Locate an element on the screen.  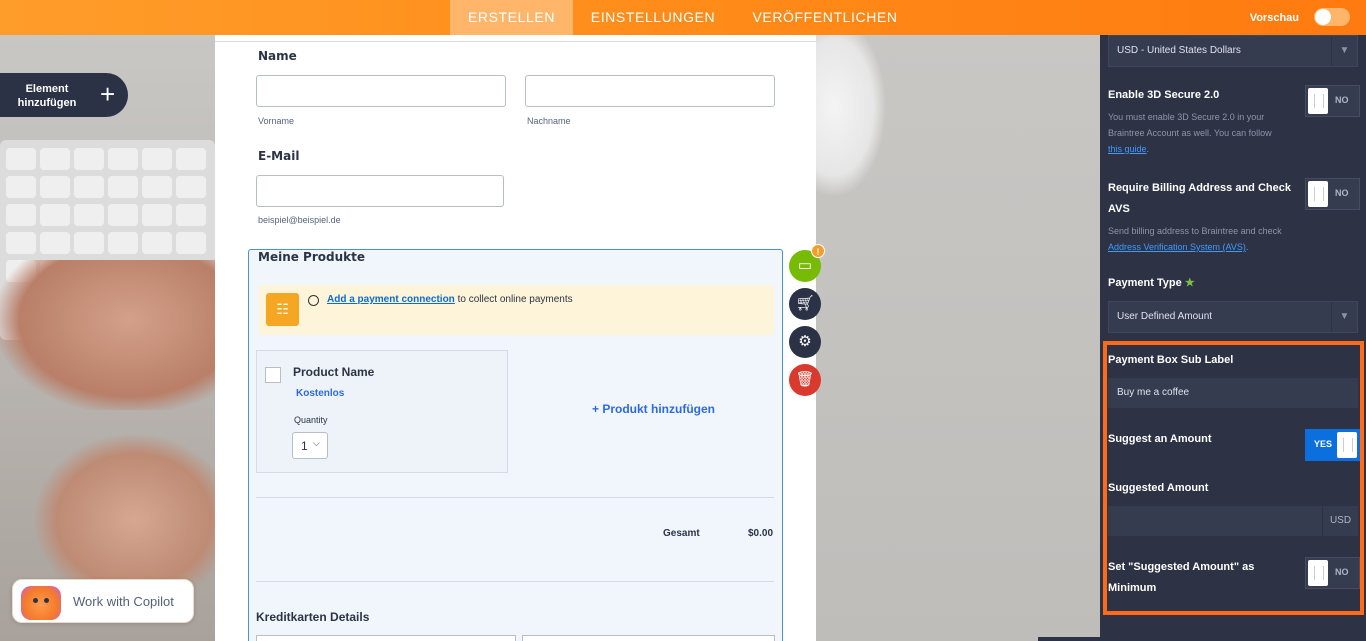
last-name-sublabel: Nachname is located at coordinates (549, 121).